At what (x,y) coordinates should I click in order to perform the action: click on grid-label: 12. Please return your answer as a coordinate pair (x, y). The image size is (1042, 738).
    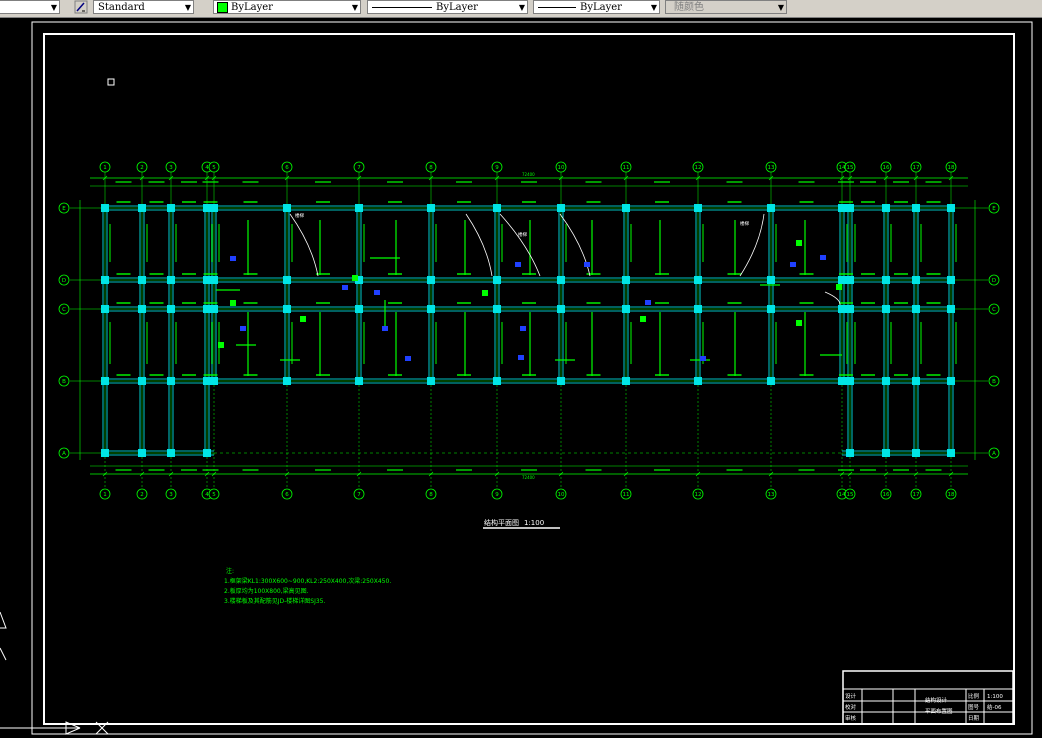
    Looking at the image, I should click on (698, 168).